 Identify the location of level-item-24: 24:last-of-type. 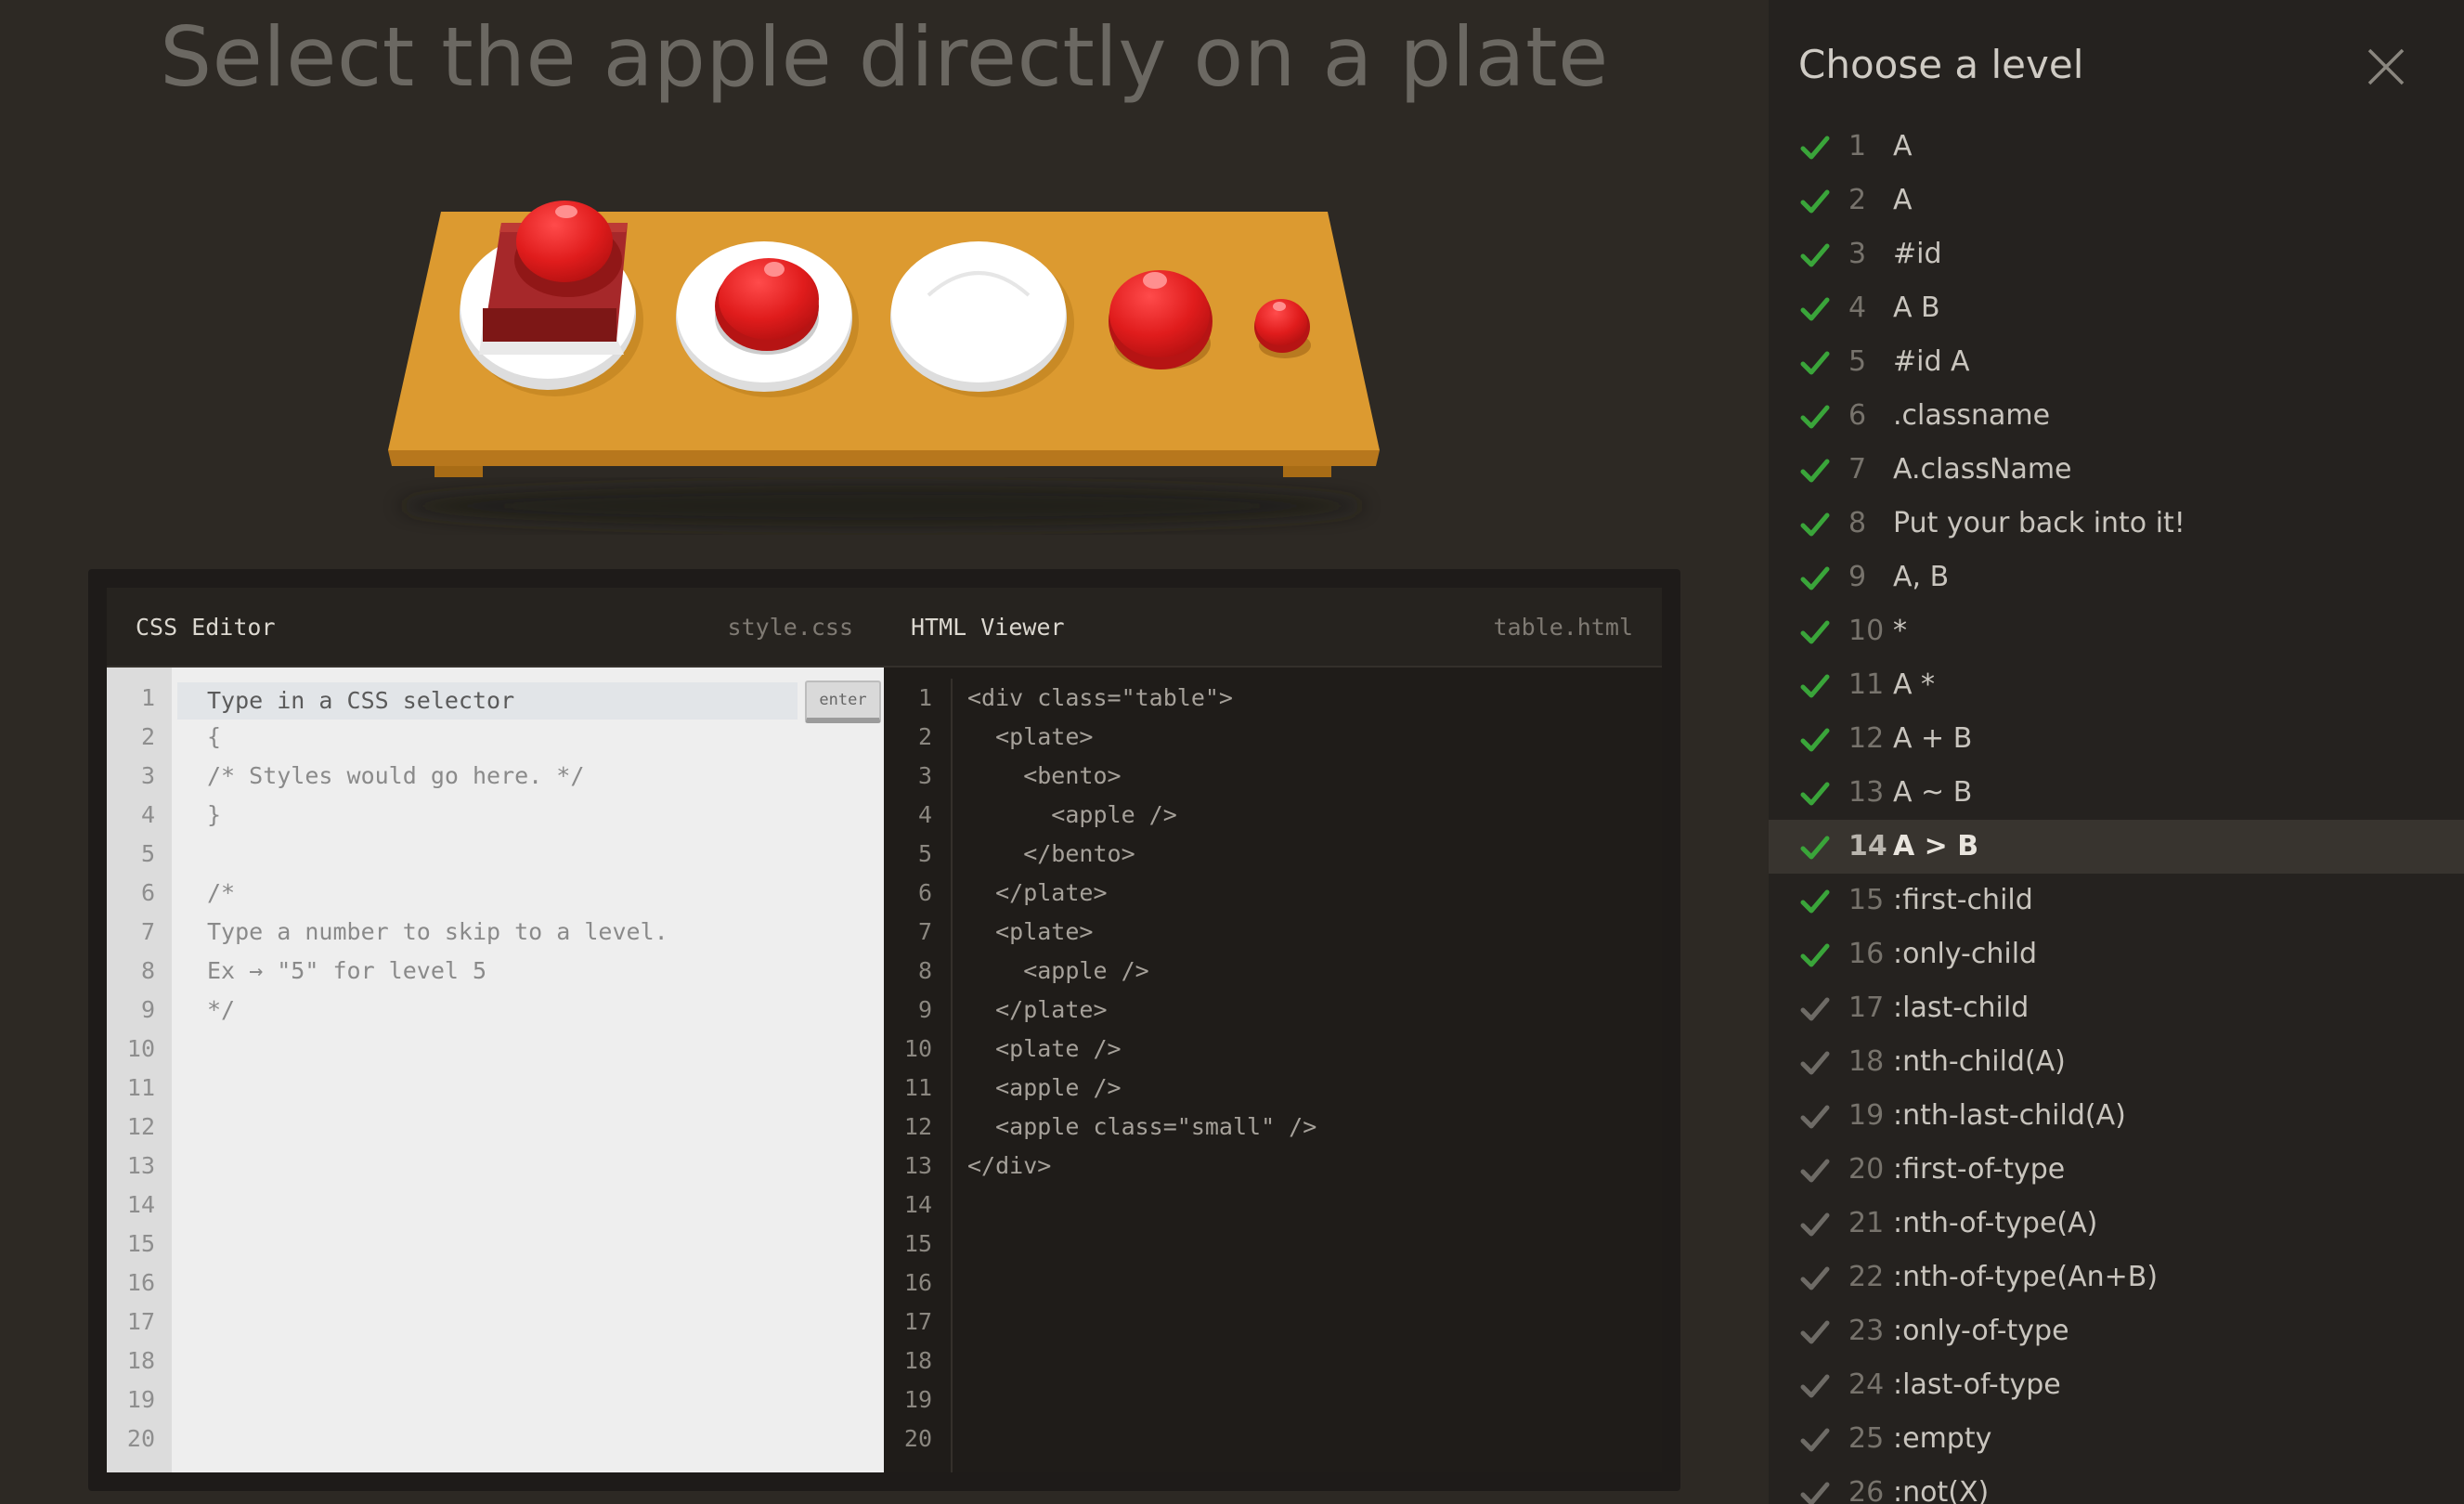
(2116, 1385).